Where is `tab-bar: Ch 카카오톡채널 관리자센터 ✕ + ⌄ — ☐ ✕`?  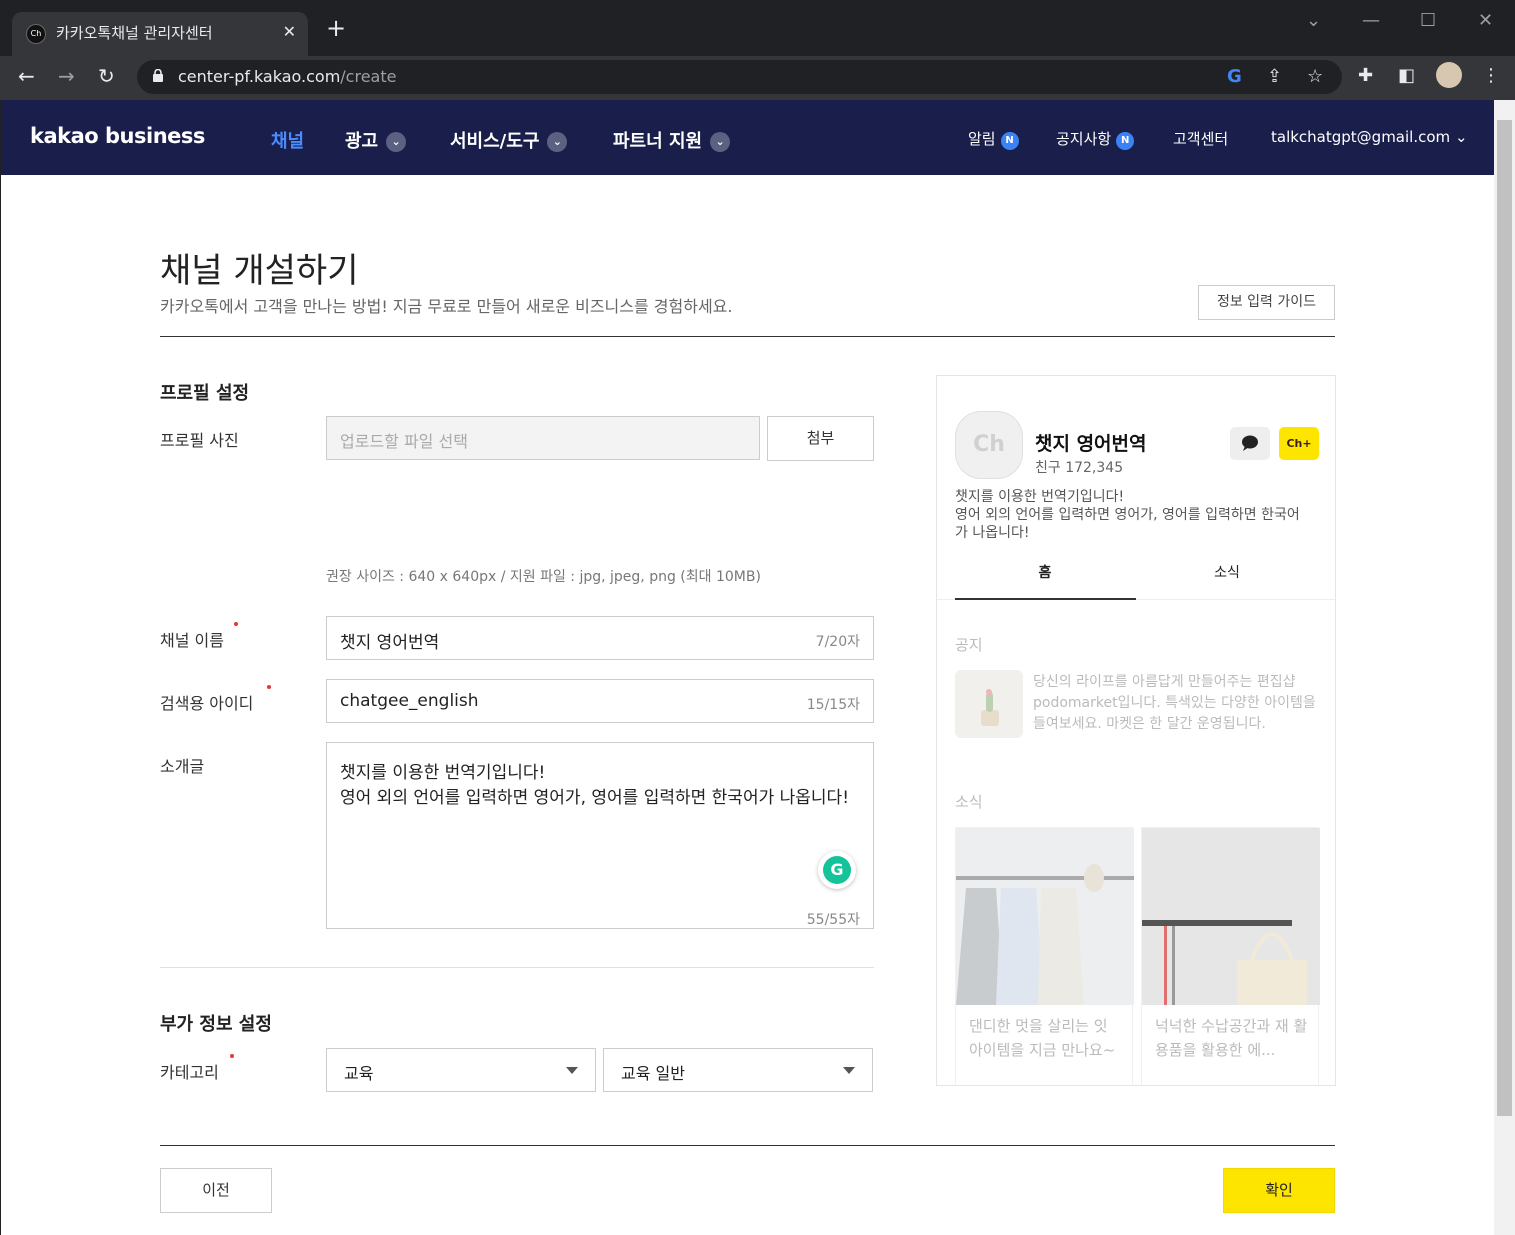
tab-bar: Ch 카카오톡채널 관리자센터 ✕ + ⌄ — ☐ ✕ is located at coordinates (757, 28).